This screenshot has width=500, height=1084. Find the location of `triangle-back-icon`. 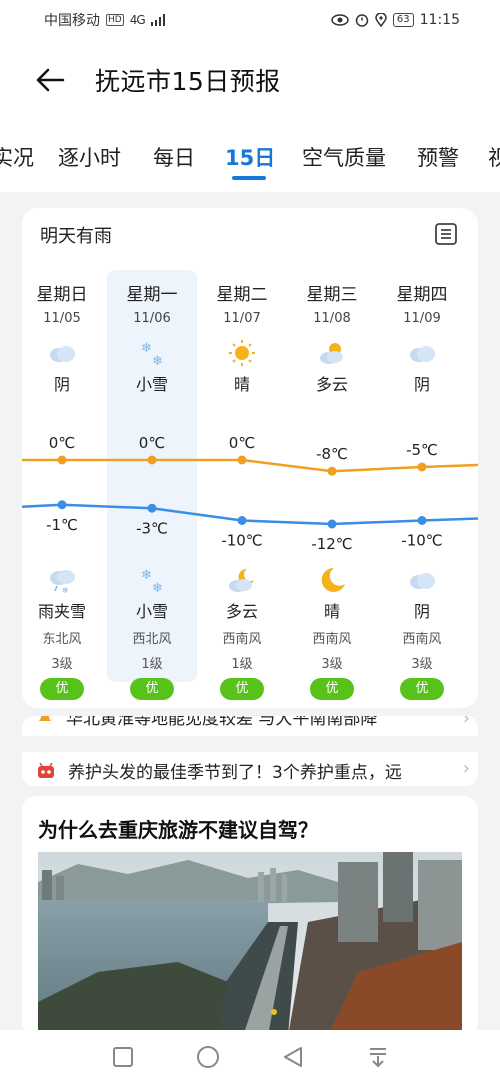

triangle-back-icon is located at coordinates (292, 1057).